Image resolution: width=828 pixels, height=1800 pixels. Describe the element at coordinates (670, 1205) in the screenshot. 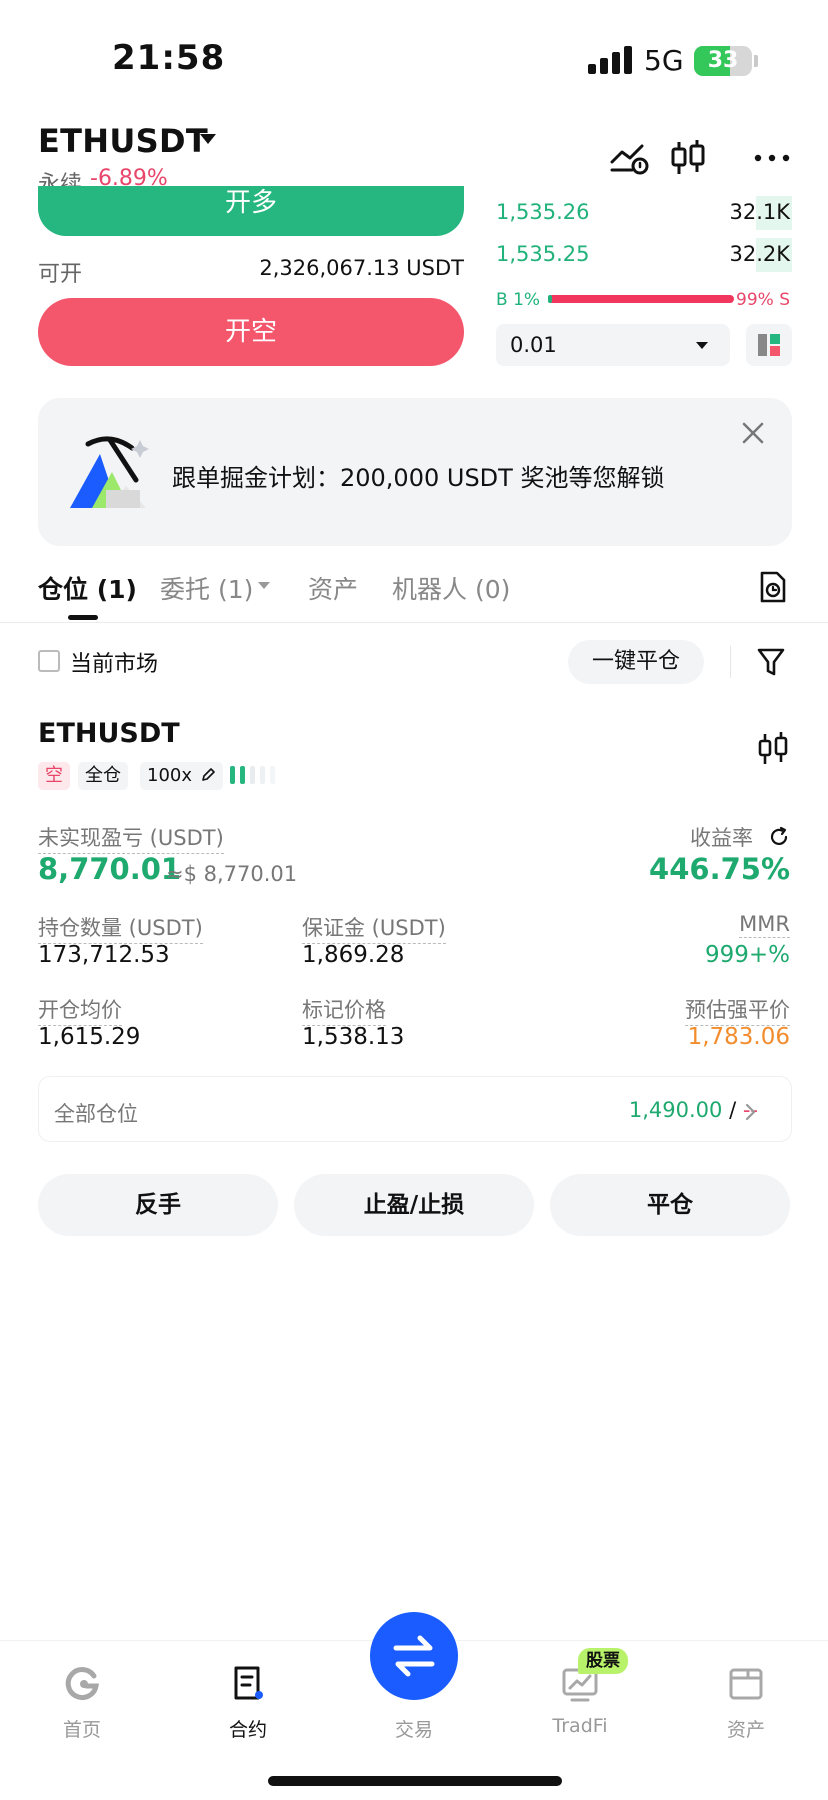

I see `close-position-button: 平仓` at that location.